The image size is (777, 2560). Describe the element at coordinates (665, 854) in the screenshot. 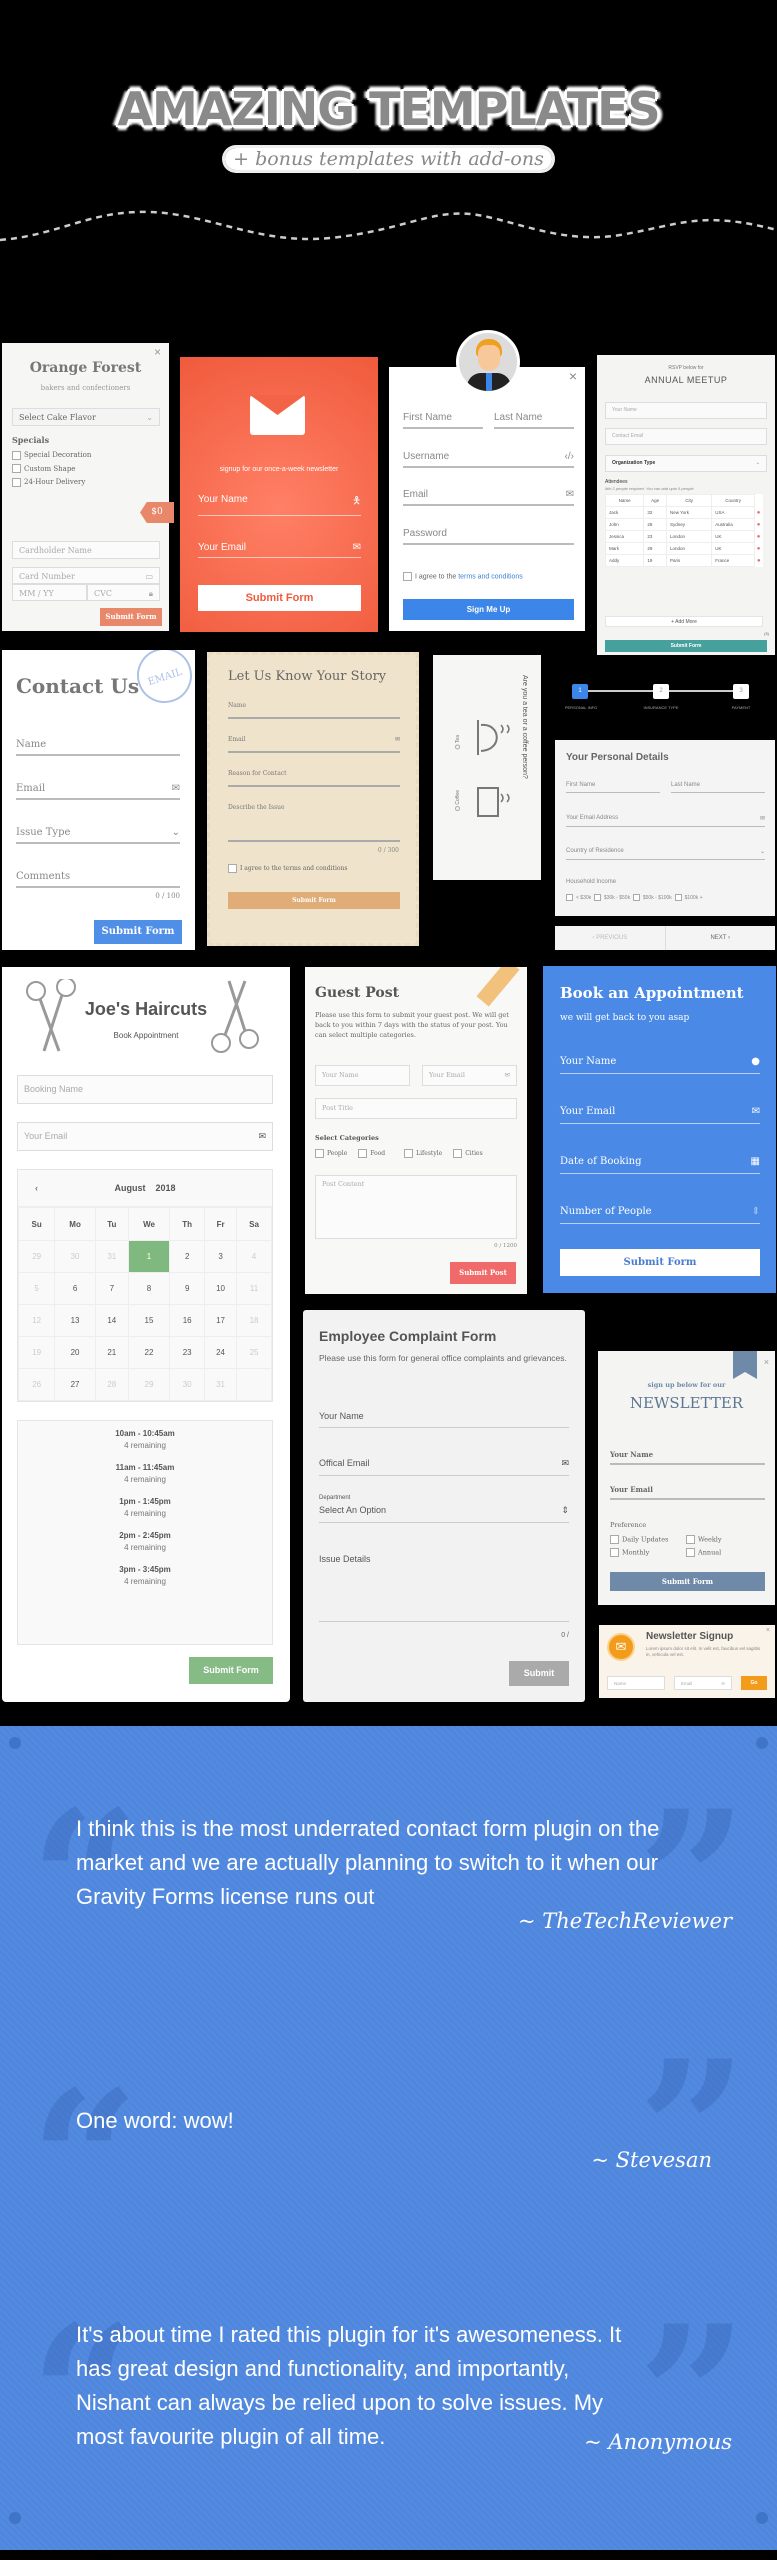

I see `country-select: Country of Residence ⌄` at that location.